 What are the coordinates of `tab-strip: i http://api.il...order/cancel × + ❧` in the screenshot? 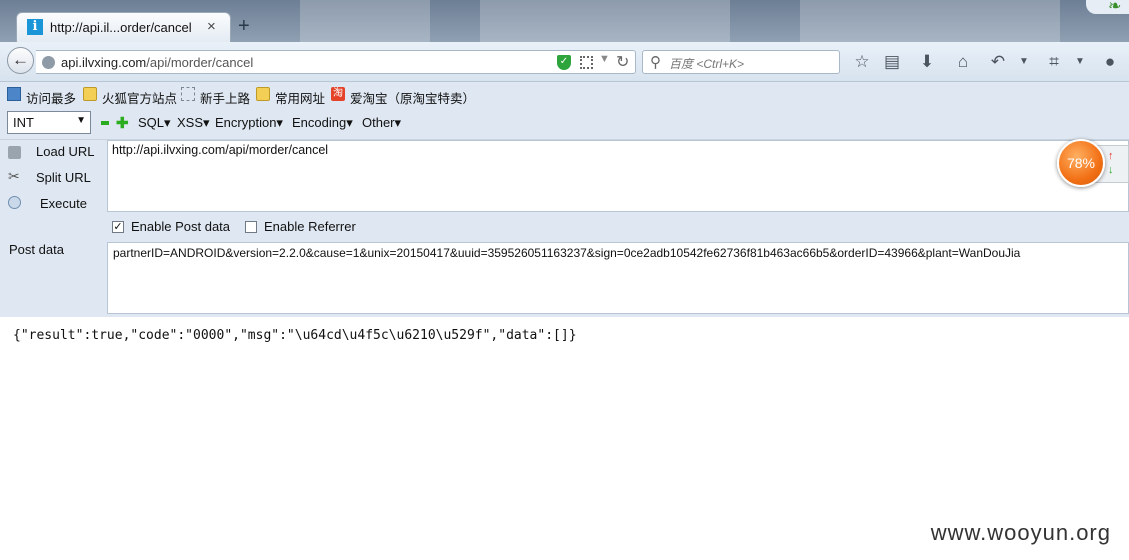 It's located at (564, 21).